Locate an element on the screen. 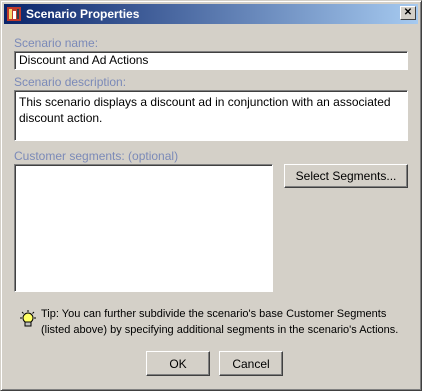  scenario-name-label: Scenario name: is located at coordinates (56, 43).